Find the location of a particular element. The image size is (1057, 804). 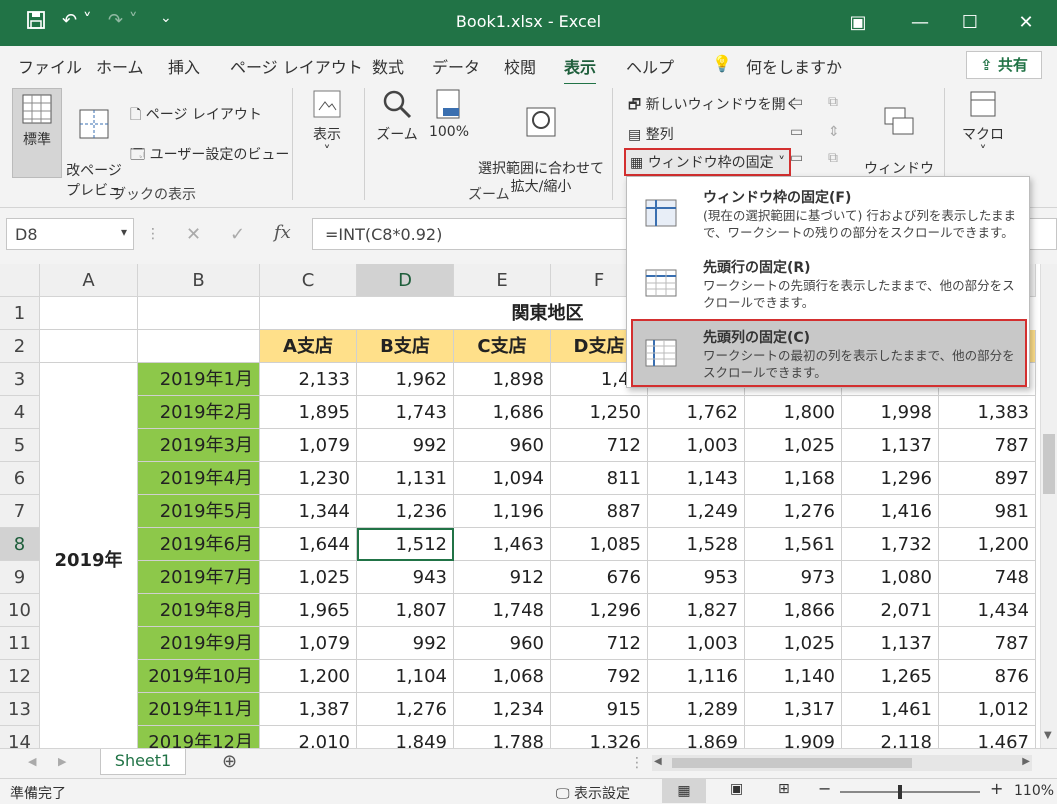

tab-review: 校閲 is located at coordinates (520, 66).